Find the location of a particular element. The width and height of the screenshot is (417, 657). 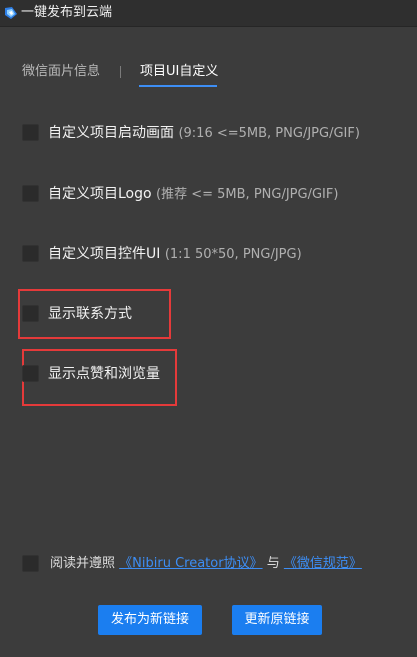

show-contact-checkbox is located at coordinates (30, 313).